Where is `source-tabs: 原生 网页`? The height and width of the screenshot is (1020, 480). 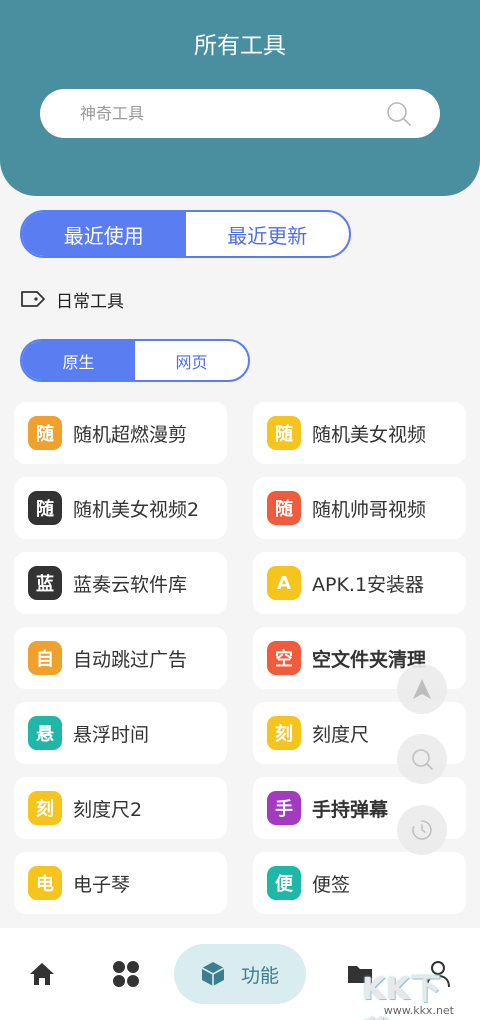
source-tabs: 原生 网页 is located at coordinates (135, 360).